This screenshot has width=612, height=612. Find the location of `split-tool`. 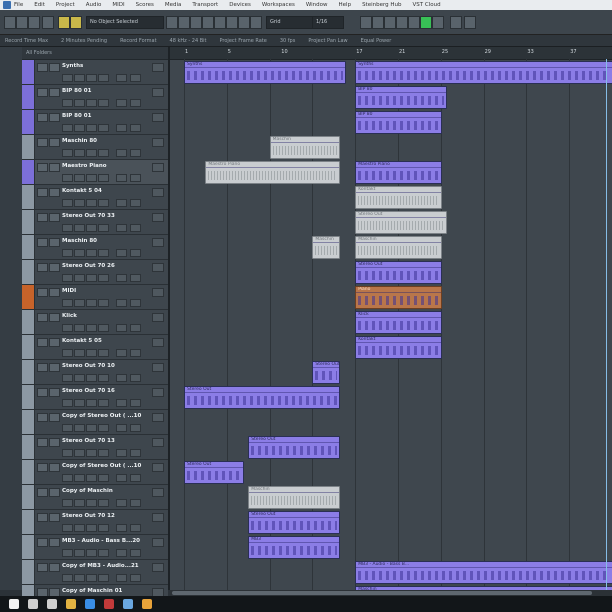

split-tool is located at coordinates (196, 22).